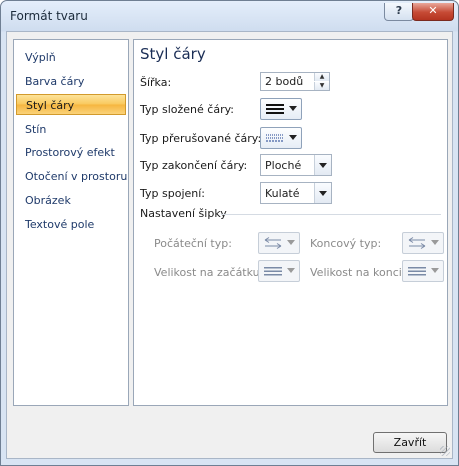  What do you see at coordinates (71, 200) in the screenshot?
I see `sidebar-item-picture: Obrázek` at bounding box center [71, 200].